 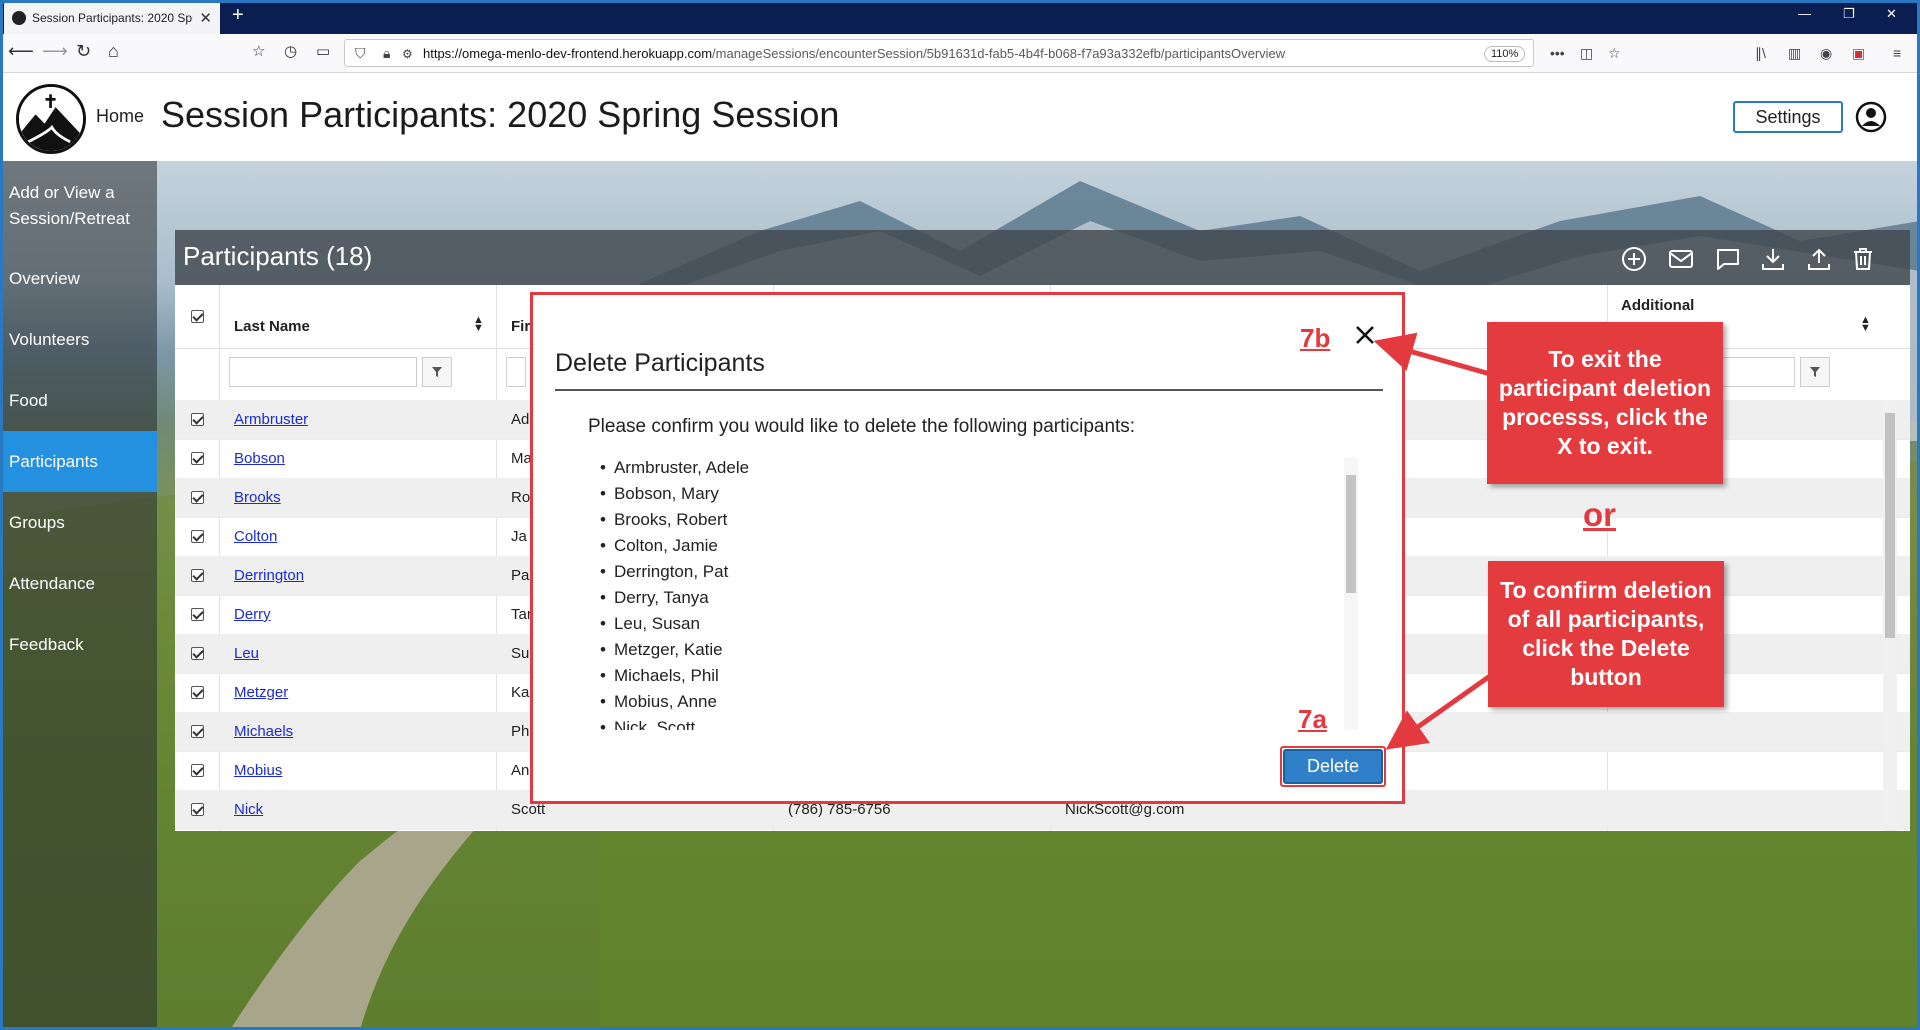 What do you see at coordinates (1432, 541) in the screenshot?
I see `annotation-arrows` at bounding box center [1432, 541].